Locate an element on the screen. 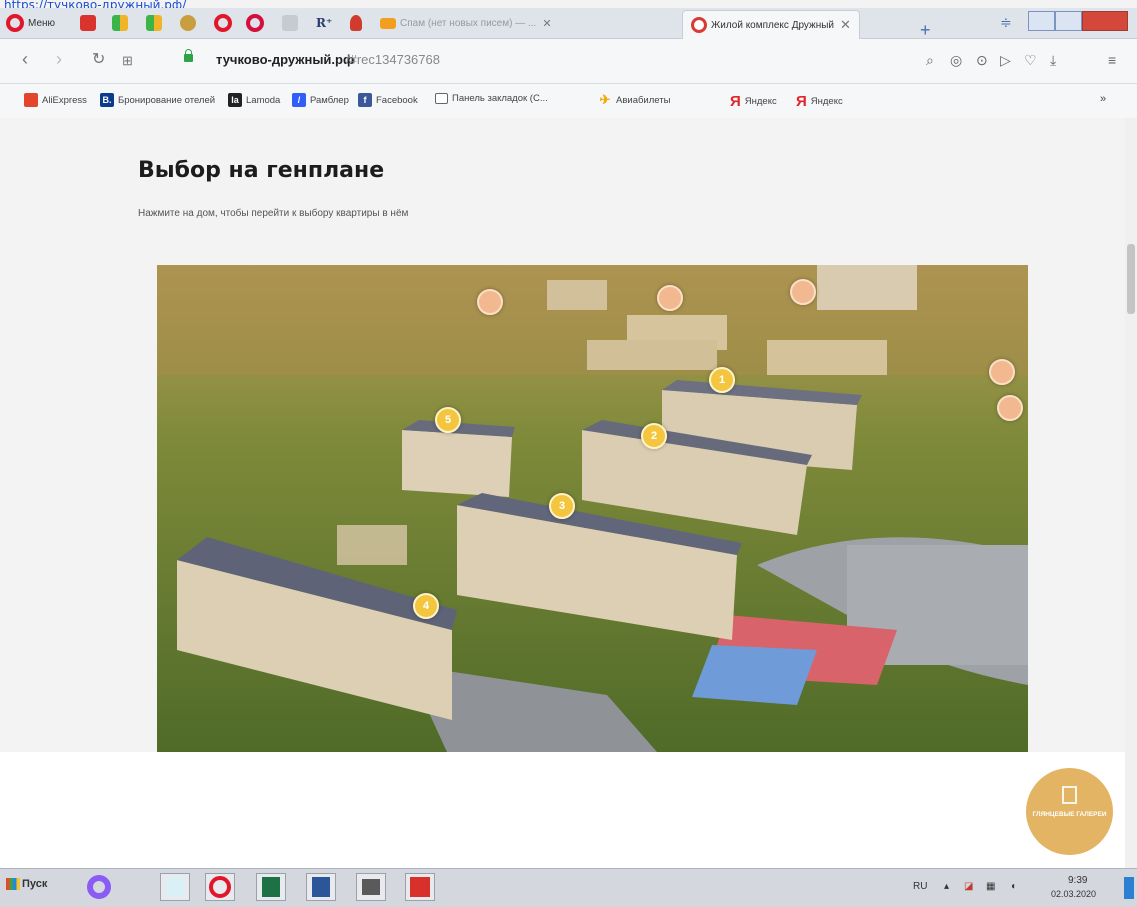  top-link-strip: https://тучково-дружный.рф/ is located at coordinates (568, 4).